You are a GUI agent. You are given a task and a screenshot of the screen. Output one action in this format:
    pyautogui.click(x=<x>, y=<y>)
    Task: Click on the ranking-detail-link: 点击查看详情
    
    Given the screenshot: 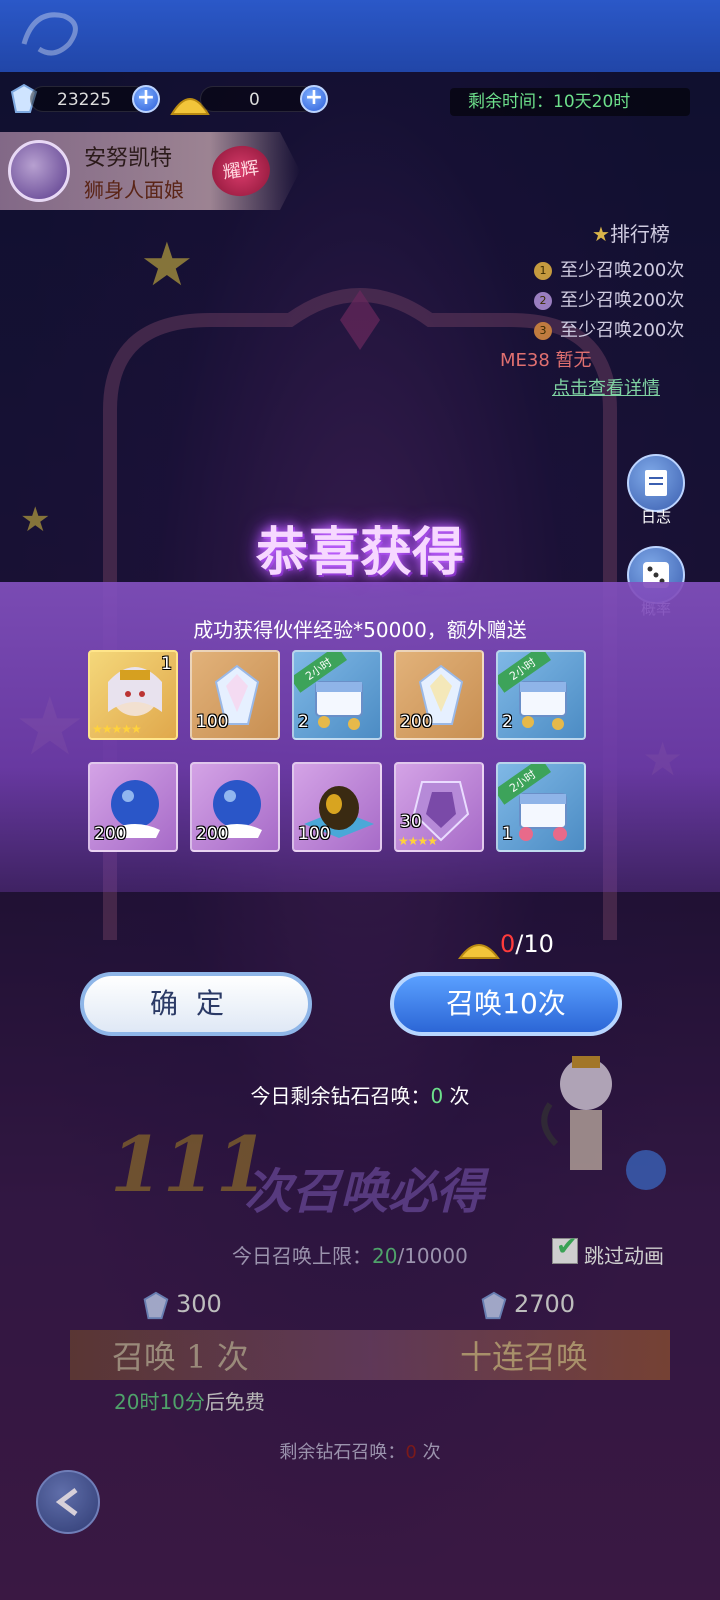 What is the action you would take?
    pyautogui.click(x=606, y=387)
    